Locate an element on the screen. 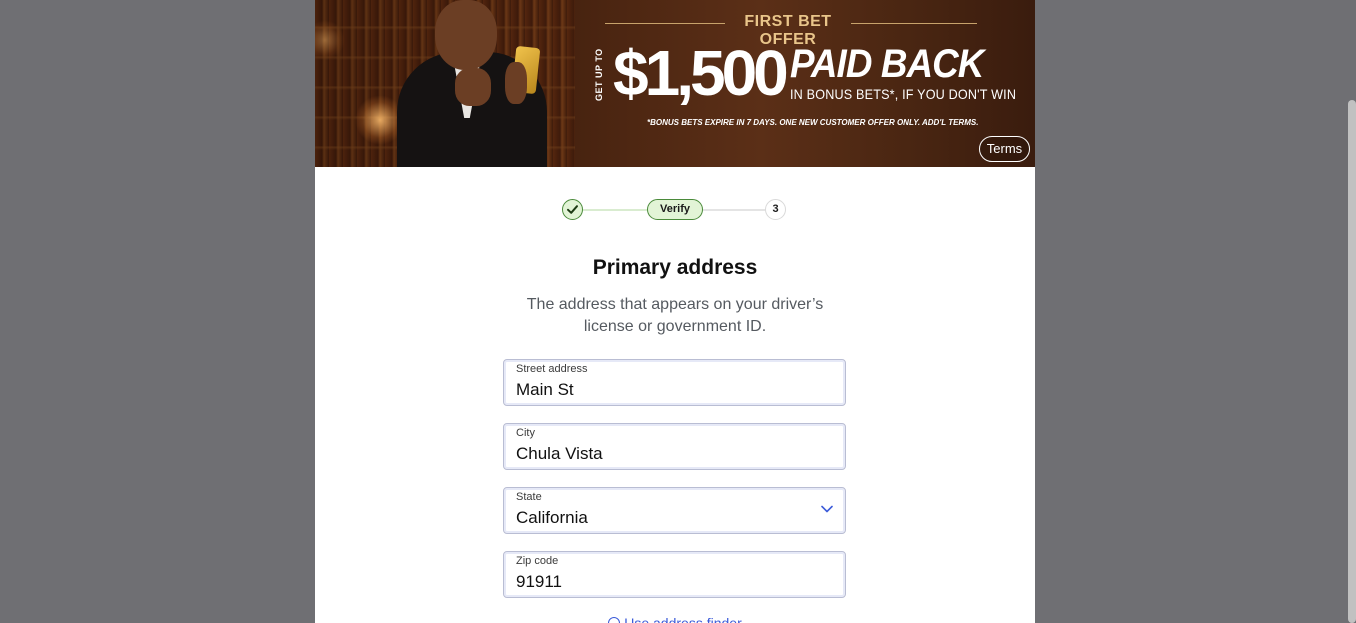 The image size is (1356, 623). offer-subline: IN BONUS BETS*, IF YOU DON'T WIN is located at coordinates (903, 94).